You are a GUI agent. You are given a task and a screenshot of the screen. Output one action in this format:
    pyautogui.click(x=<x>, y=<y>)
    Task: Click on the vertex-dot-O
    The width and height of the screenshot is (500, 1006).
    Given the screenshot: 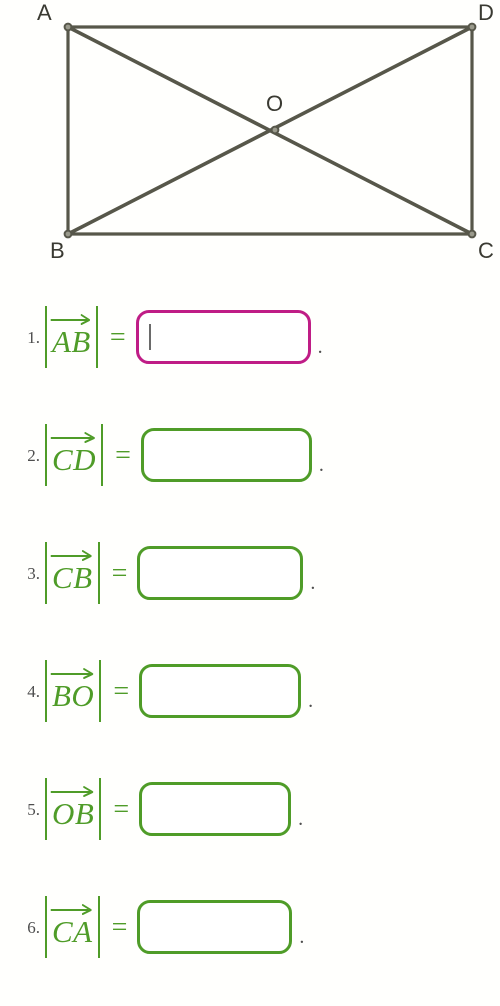 What is the action you would take?
    pyautogui.click(x=275, y=130)
    